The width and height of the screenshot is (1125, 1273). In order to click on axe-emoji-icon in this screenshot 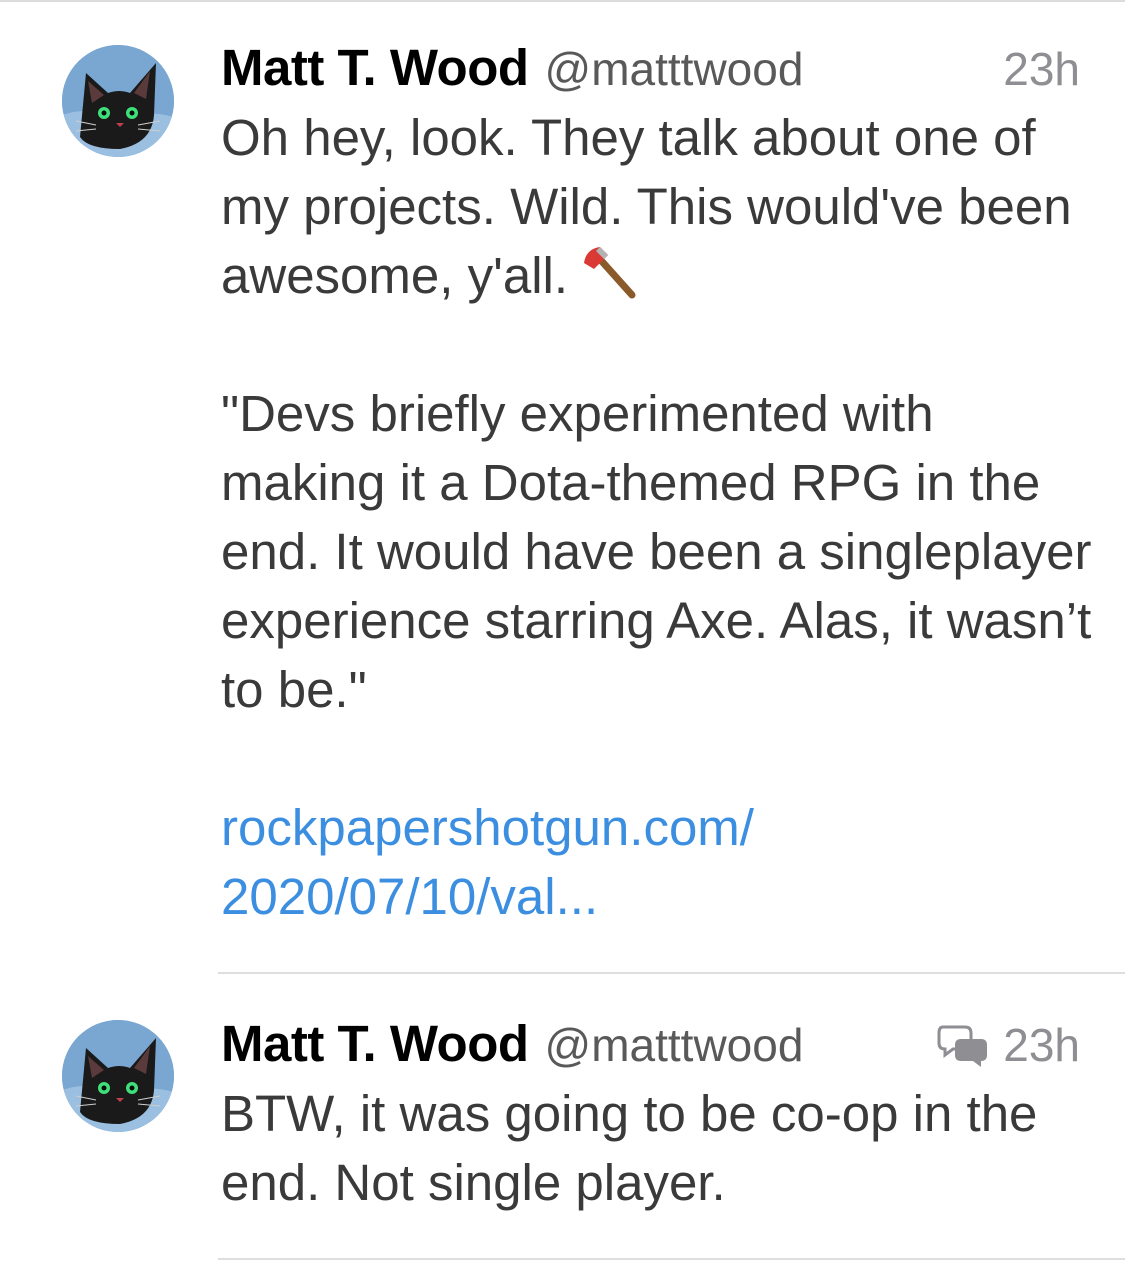, I will do `click(607, 272)`.